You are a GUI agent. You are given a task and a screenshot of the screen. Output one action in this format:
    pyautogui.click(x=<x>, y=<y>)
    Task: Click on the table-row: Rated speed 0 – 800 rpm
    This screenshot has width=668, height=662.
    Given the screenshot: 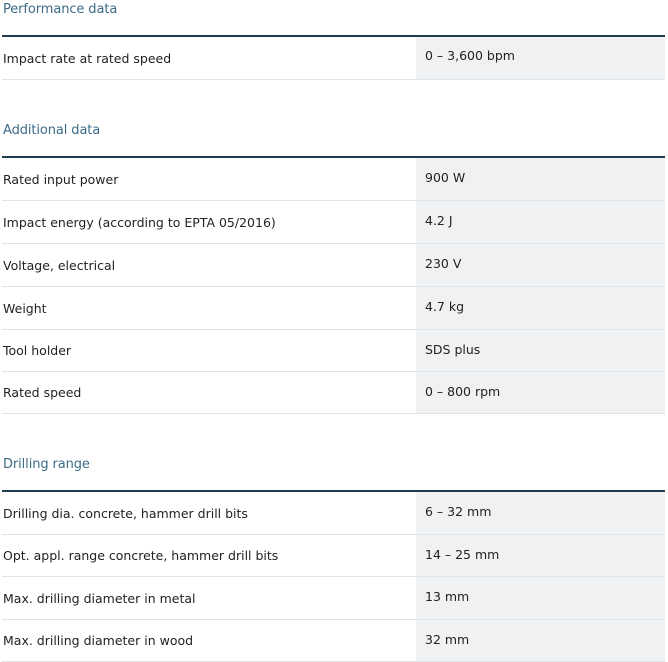 What is the action you would take?
    pyautogui.click(x=333, y=393)
    